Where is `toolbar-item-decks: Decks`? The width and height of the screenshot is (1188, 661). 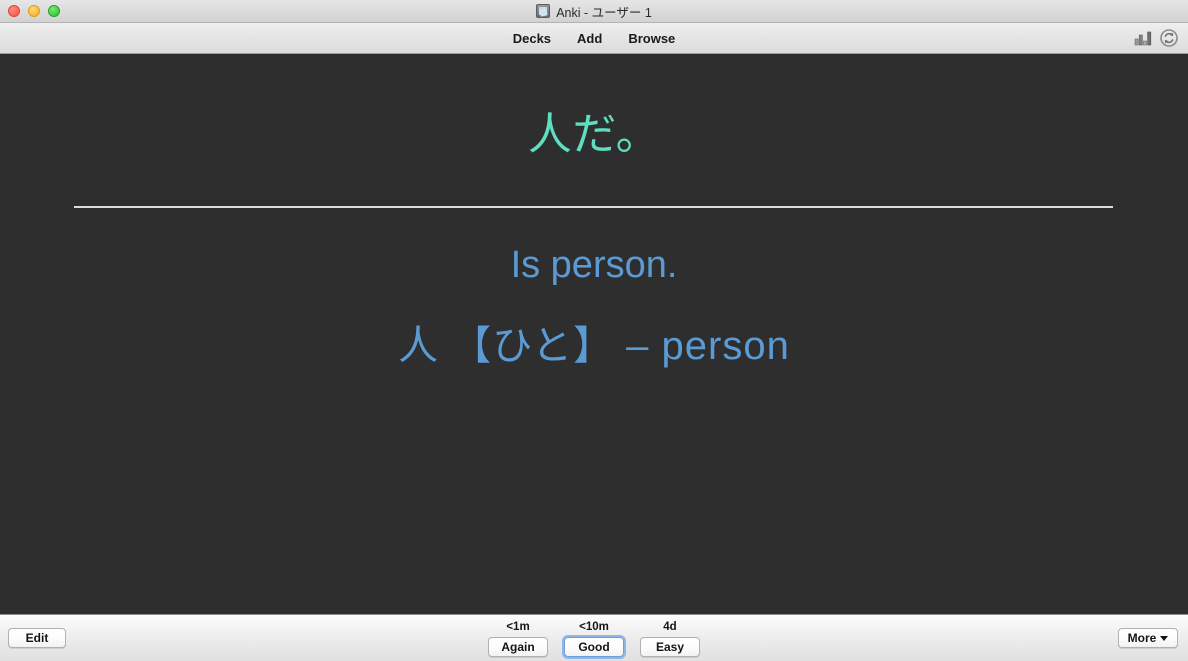
toolbar-item-decks: Decks is located at coordinates (532, 38).